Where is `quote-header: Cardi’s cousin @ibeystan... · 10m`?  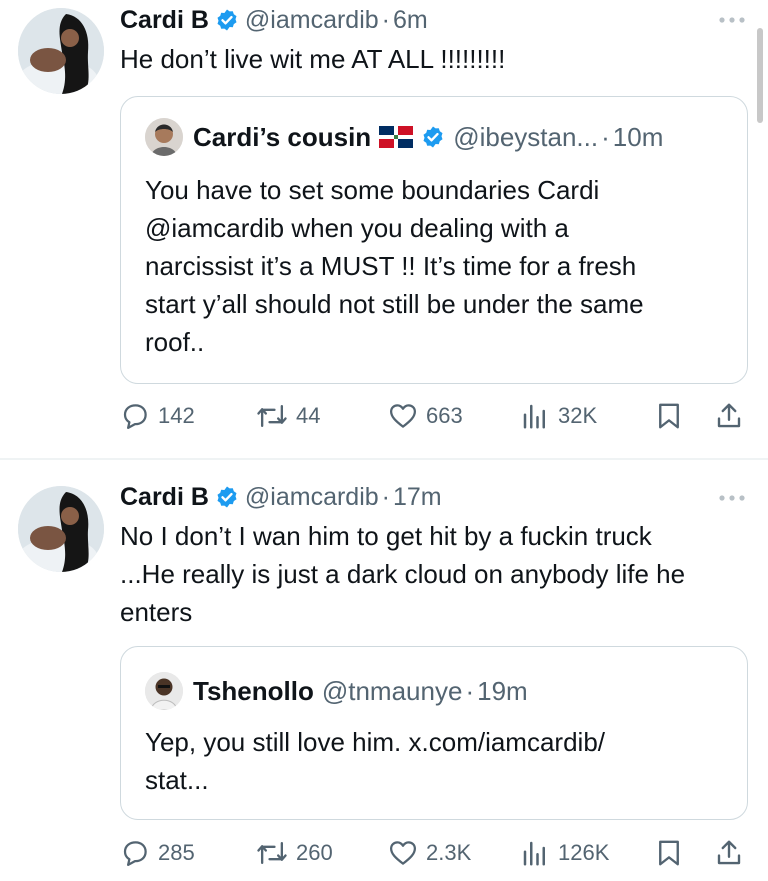 quote-header: Cardi’s cousin @ibeystan... · 10m is located at coordinates (404, 137).